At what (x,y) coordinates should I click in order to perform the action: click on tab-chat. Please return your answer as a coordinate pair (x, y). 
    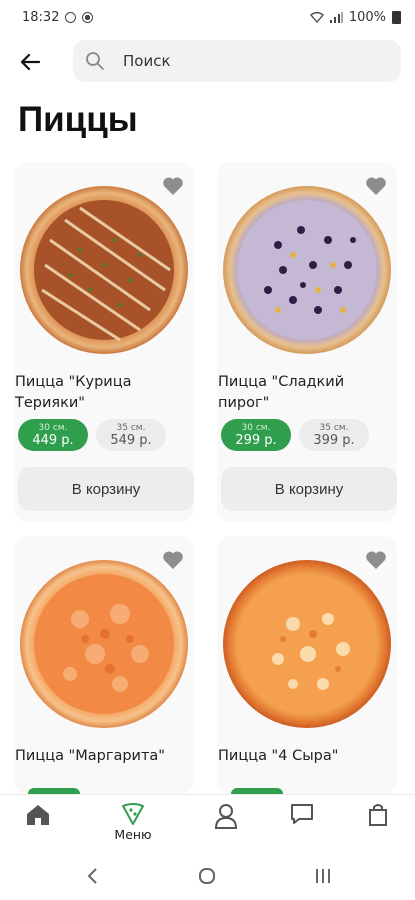
    Looking at the image, I should click on (302, 823).